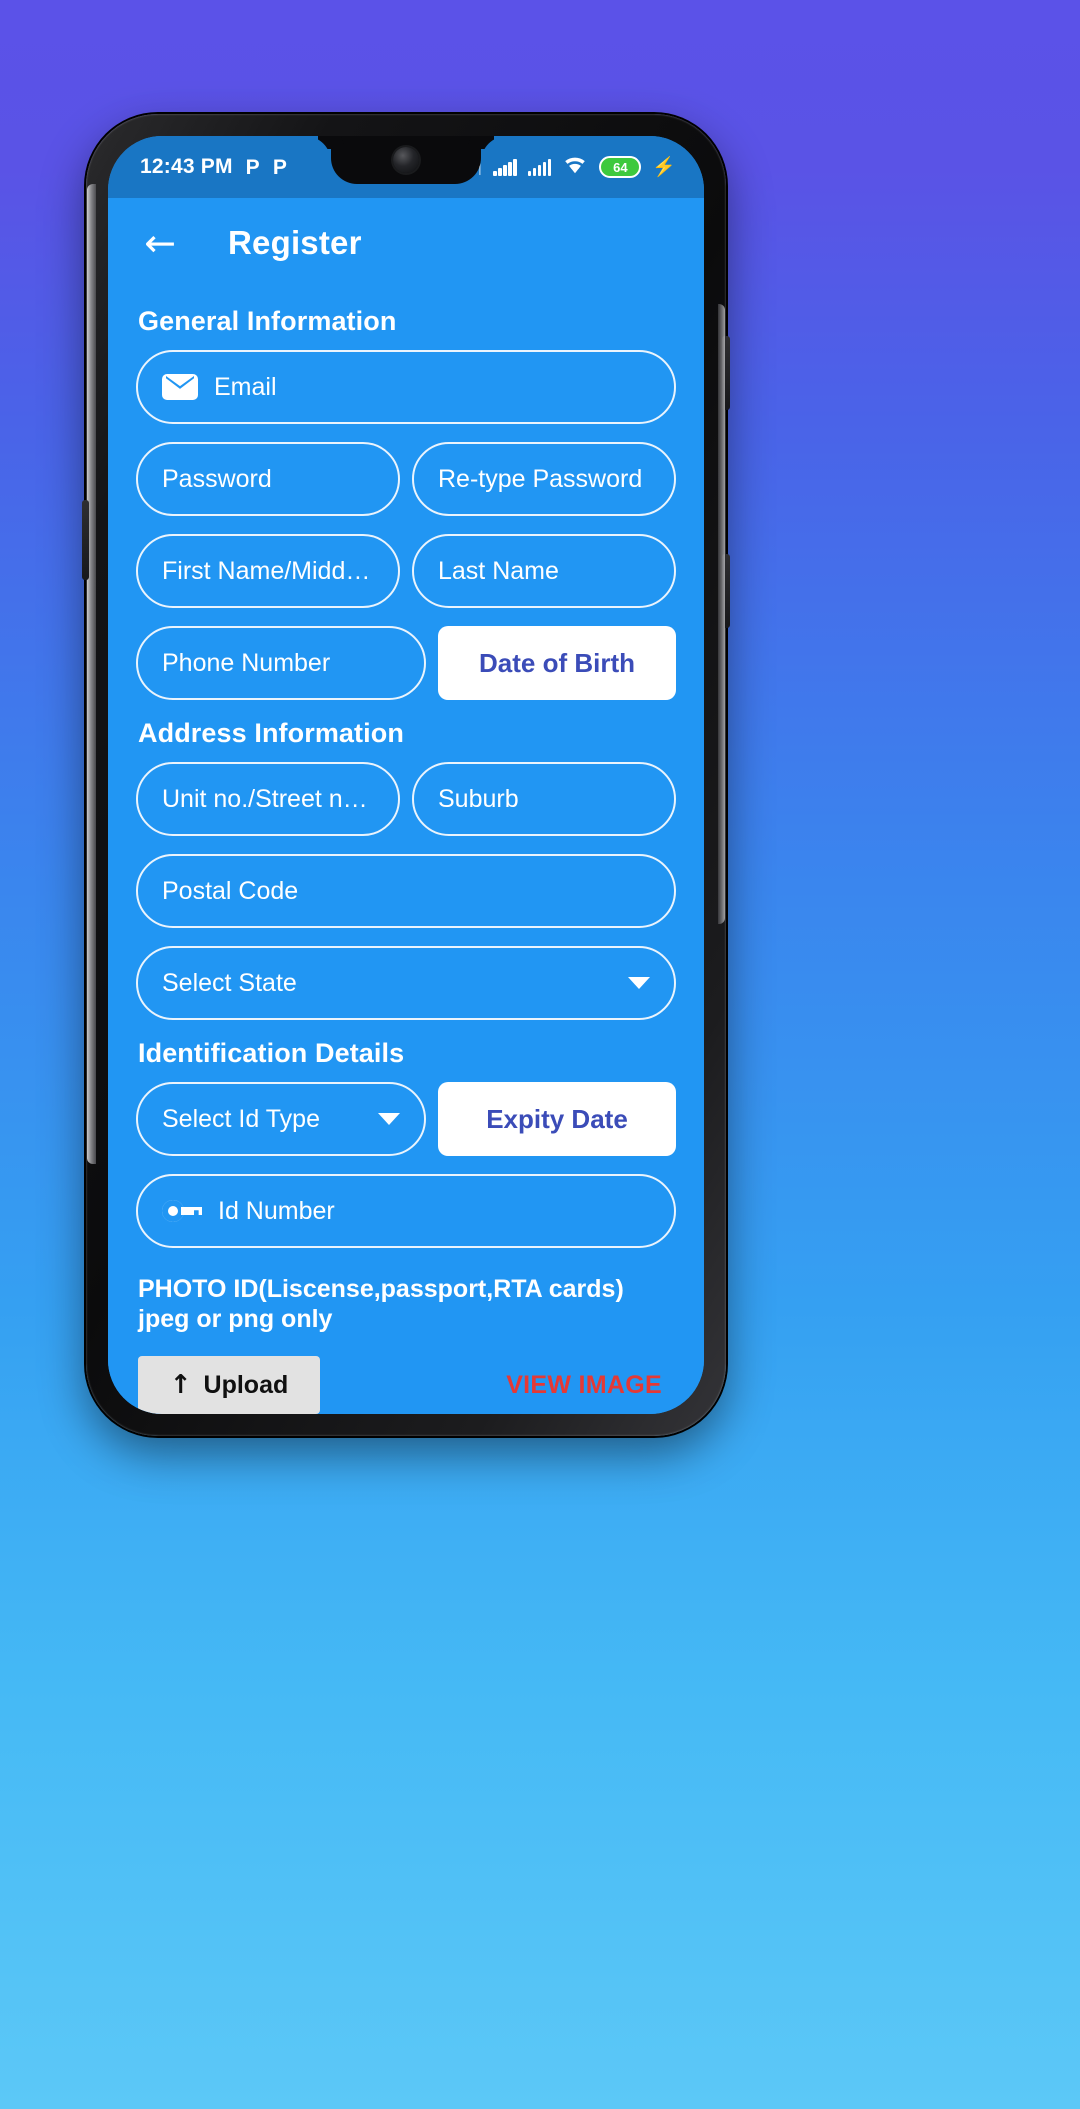 This screenshot has height=2109, width=1080. I want to click on view-image-link: VIEW IMAGE, so click(590, 1385).